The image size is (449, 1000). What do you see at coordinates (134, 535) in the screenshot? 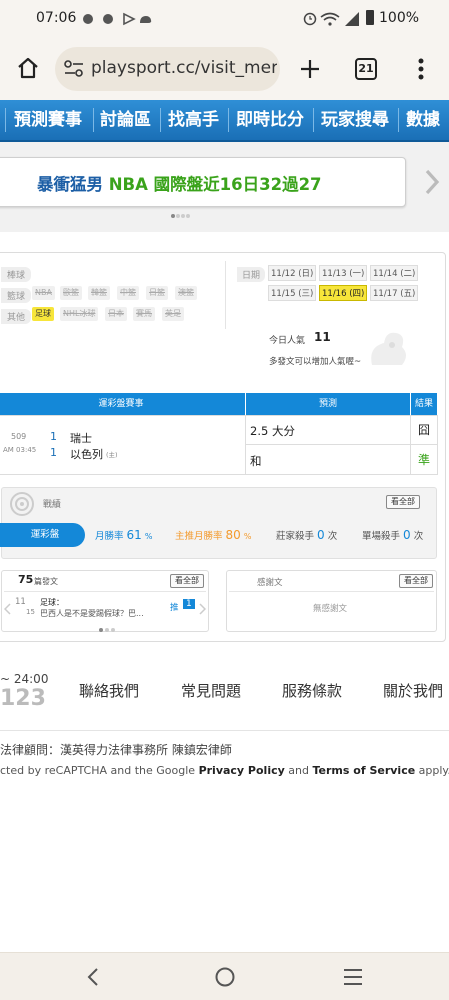
I see `stat-monthly-value: 61` at bounding box center [134, 535].